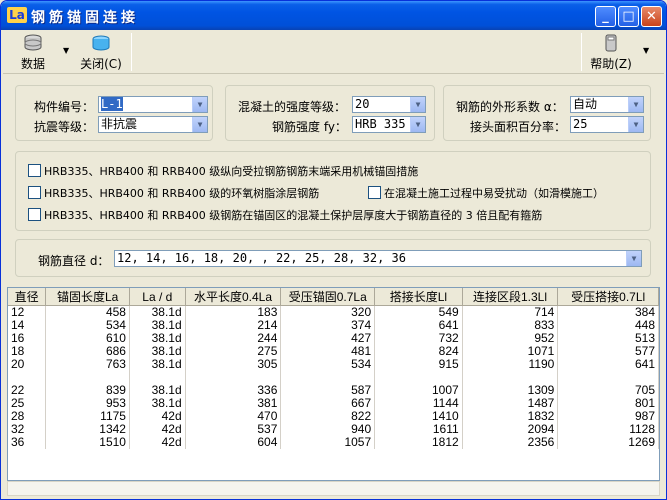  I want to click on toolbar: 数据 ▼ 关闭(C) 帮助(Z) ▼, so click(333, 52).